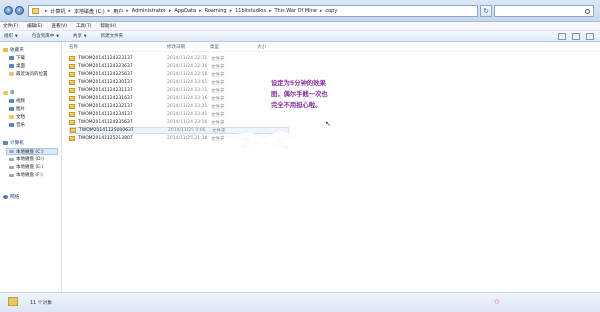  What do you see at coordinates (11, 74) in the screenshot?
I see `recent-places-icon` at bounding box center [11, 74].